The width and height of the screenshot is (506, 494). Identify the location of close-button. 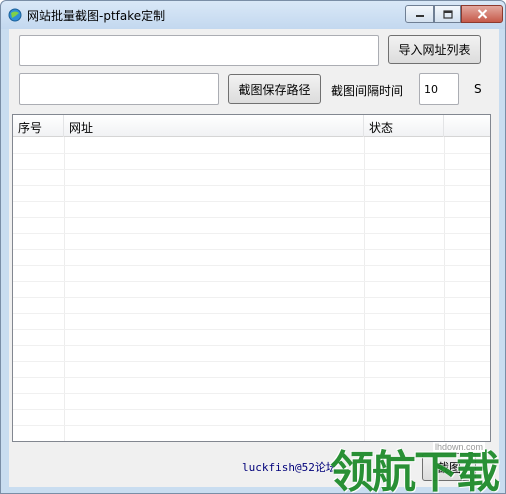
(482, 14).